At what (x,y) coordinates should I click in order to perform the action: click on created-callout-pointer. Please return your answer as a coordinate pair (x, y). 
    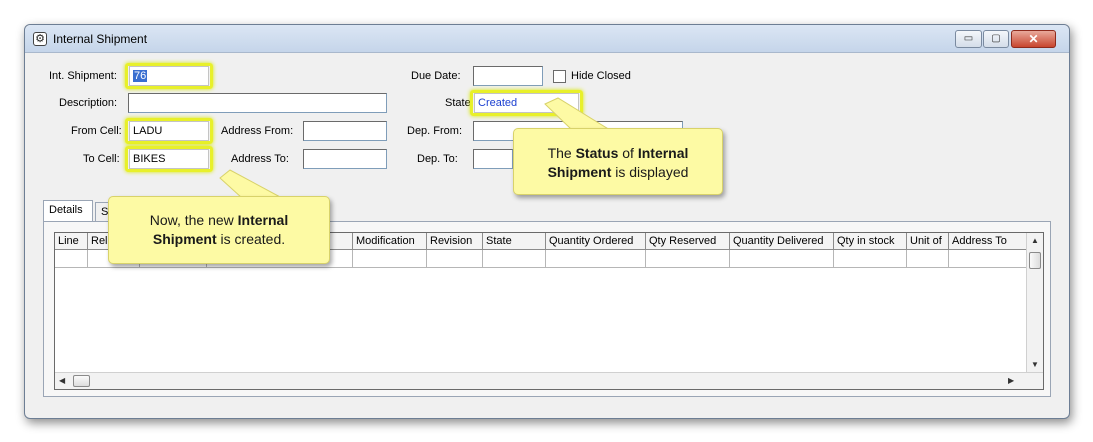
    Looking at the image, I should click on (251, 184).